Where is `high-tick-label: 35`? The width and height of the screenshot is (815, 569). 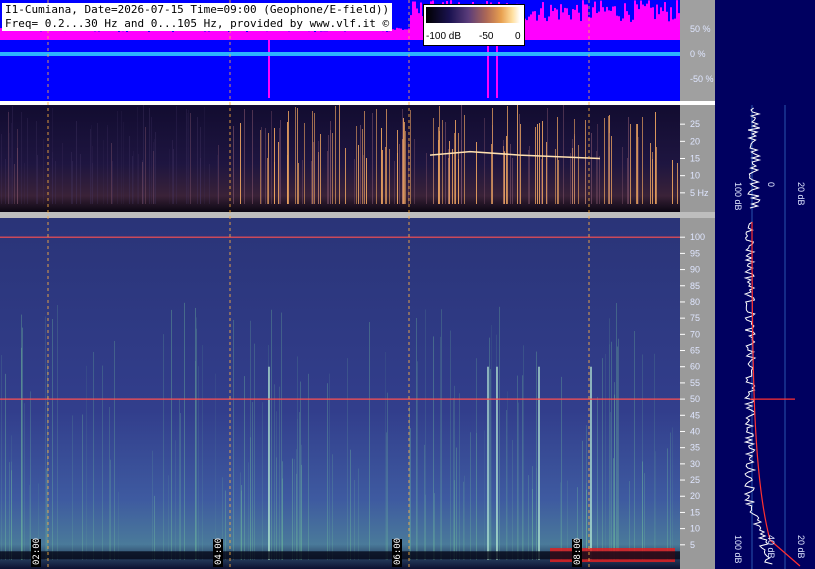
high-tick-label: 35 is located at coordinates (695, 448).